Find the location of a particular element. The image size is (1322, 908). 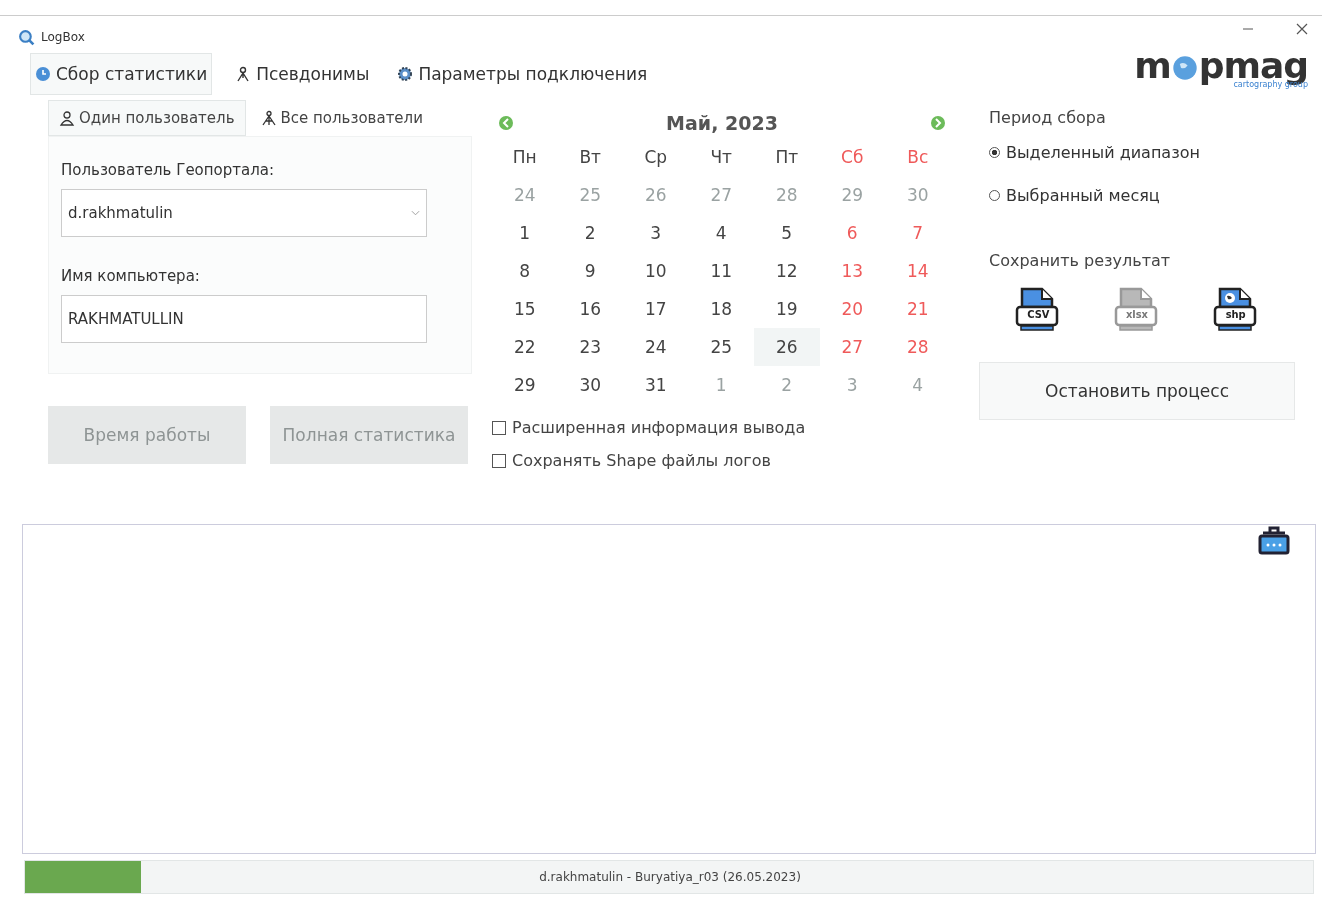

calendar-day: 5 is located at coordinates (787, 233).